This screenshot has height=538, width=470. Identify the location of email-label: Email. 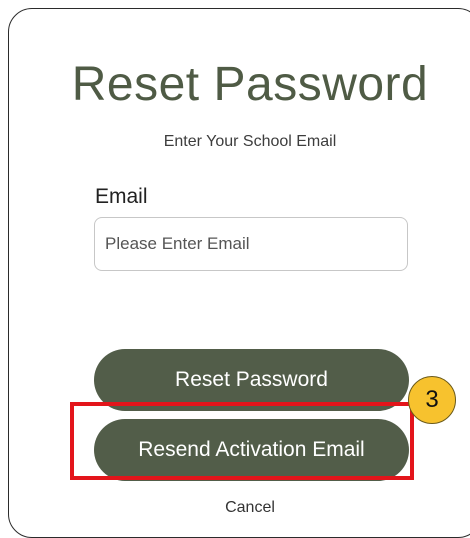
(121, 196).